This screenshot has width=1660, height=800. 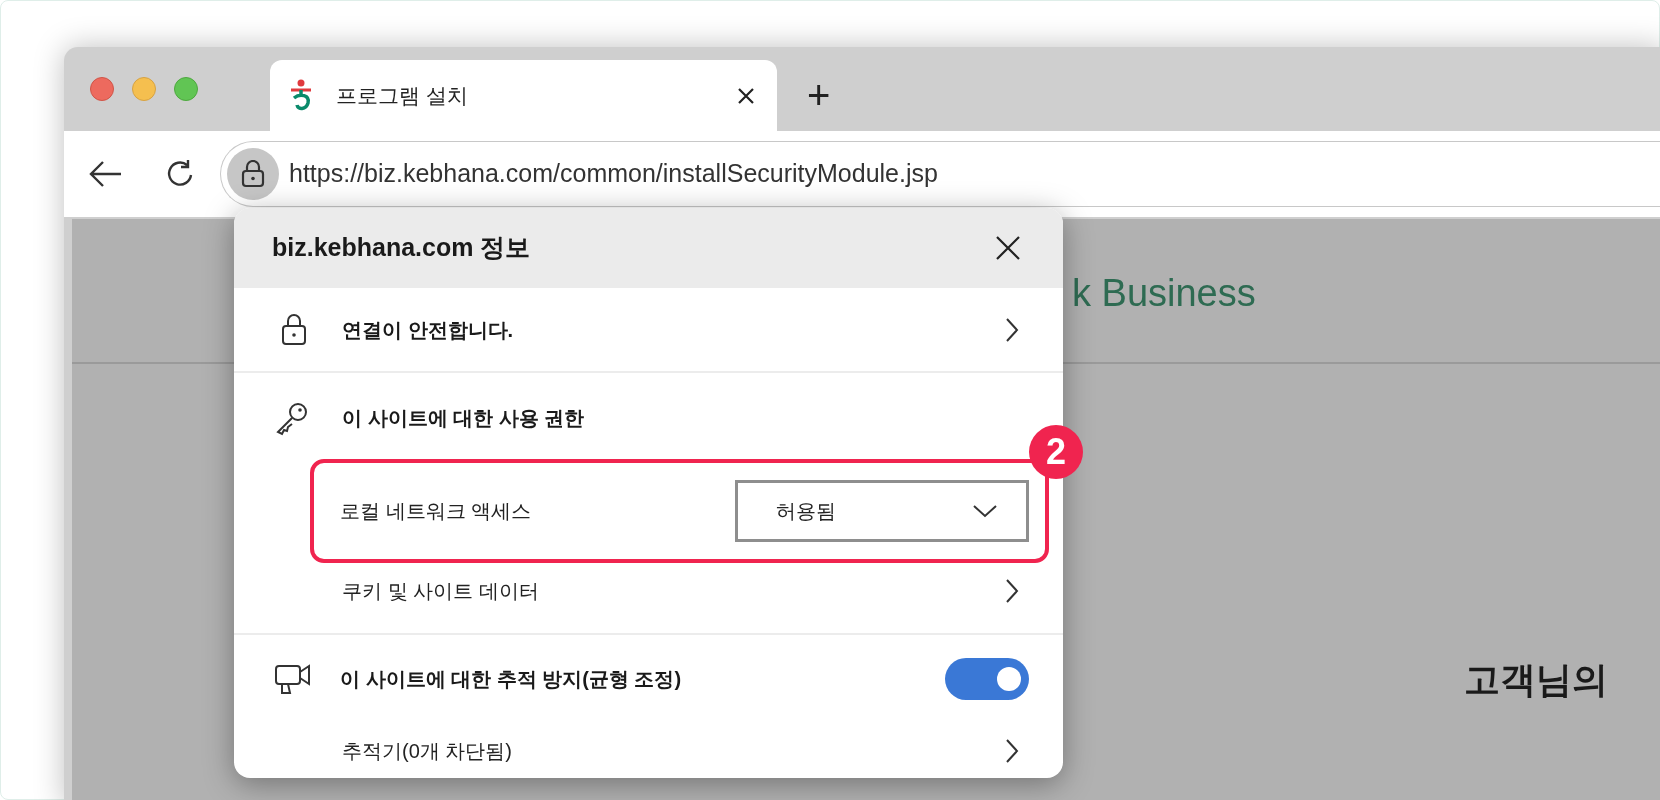 I want to click on site-logo-icon, so click(x=301, y=95).